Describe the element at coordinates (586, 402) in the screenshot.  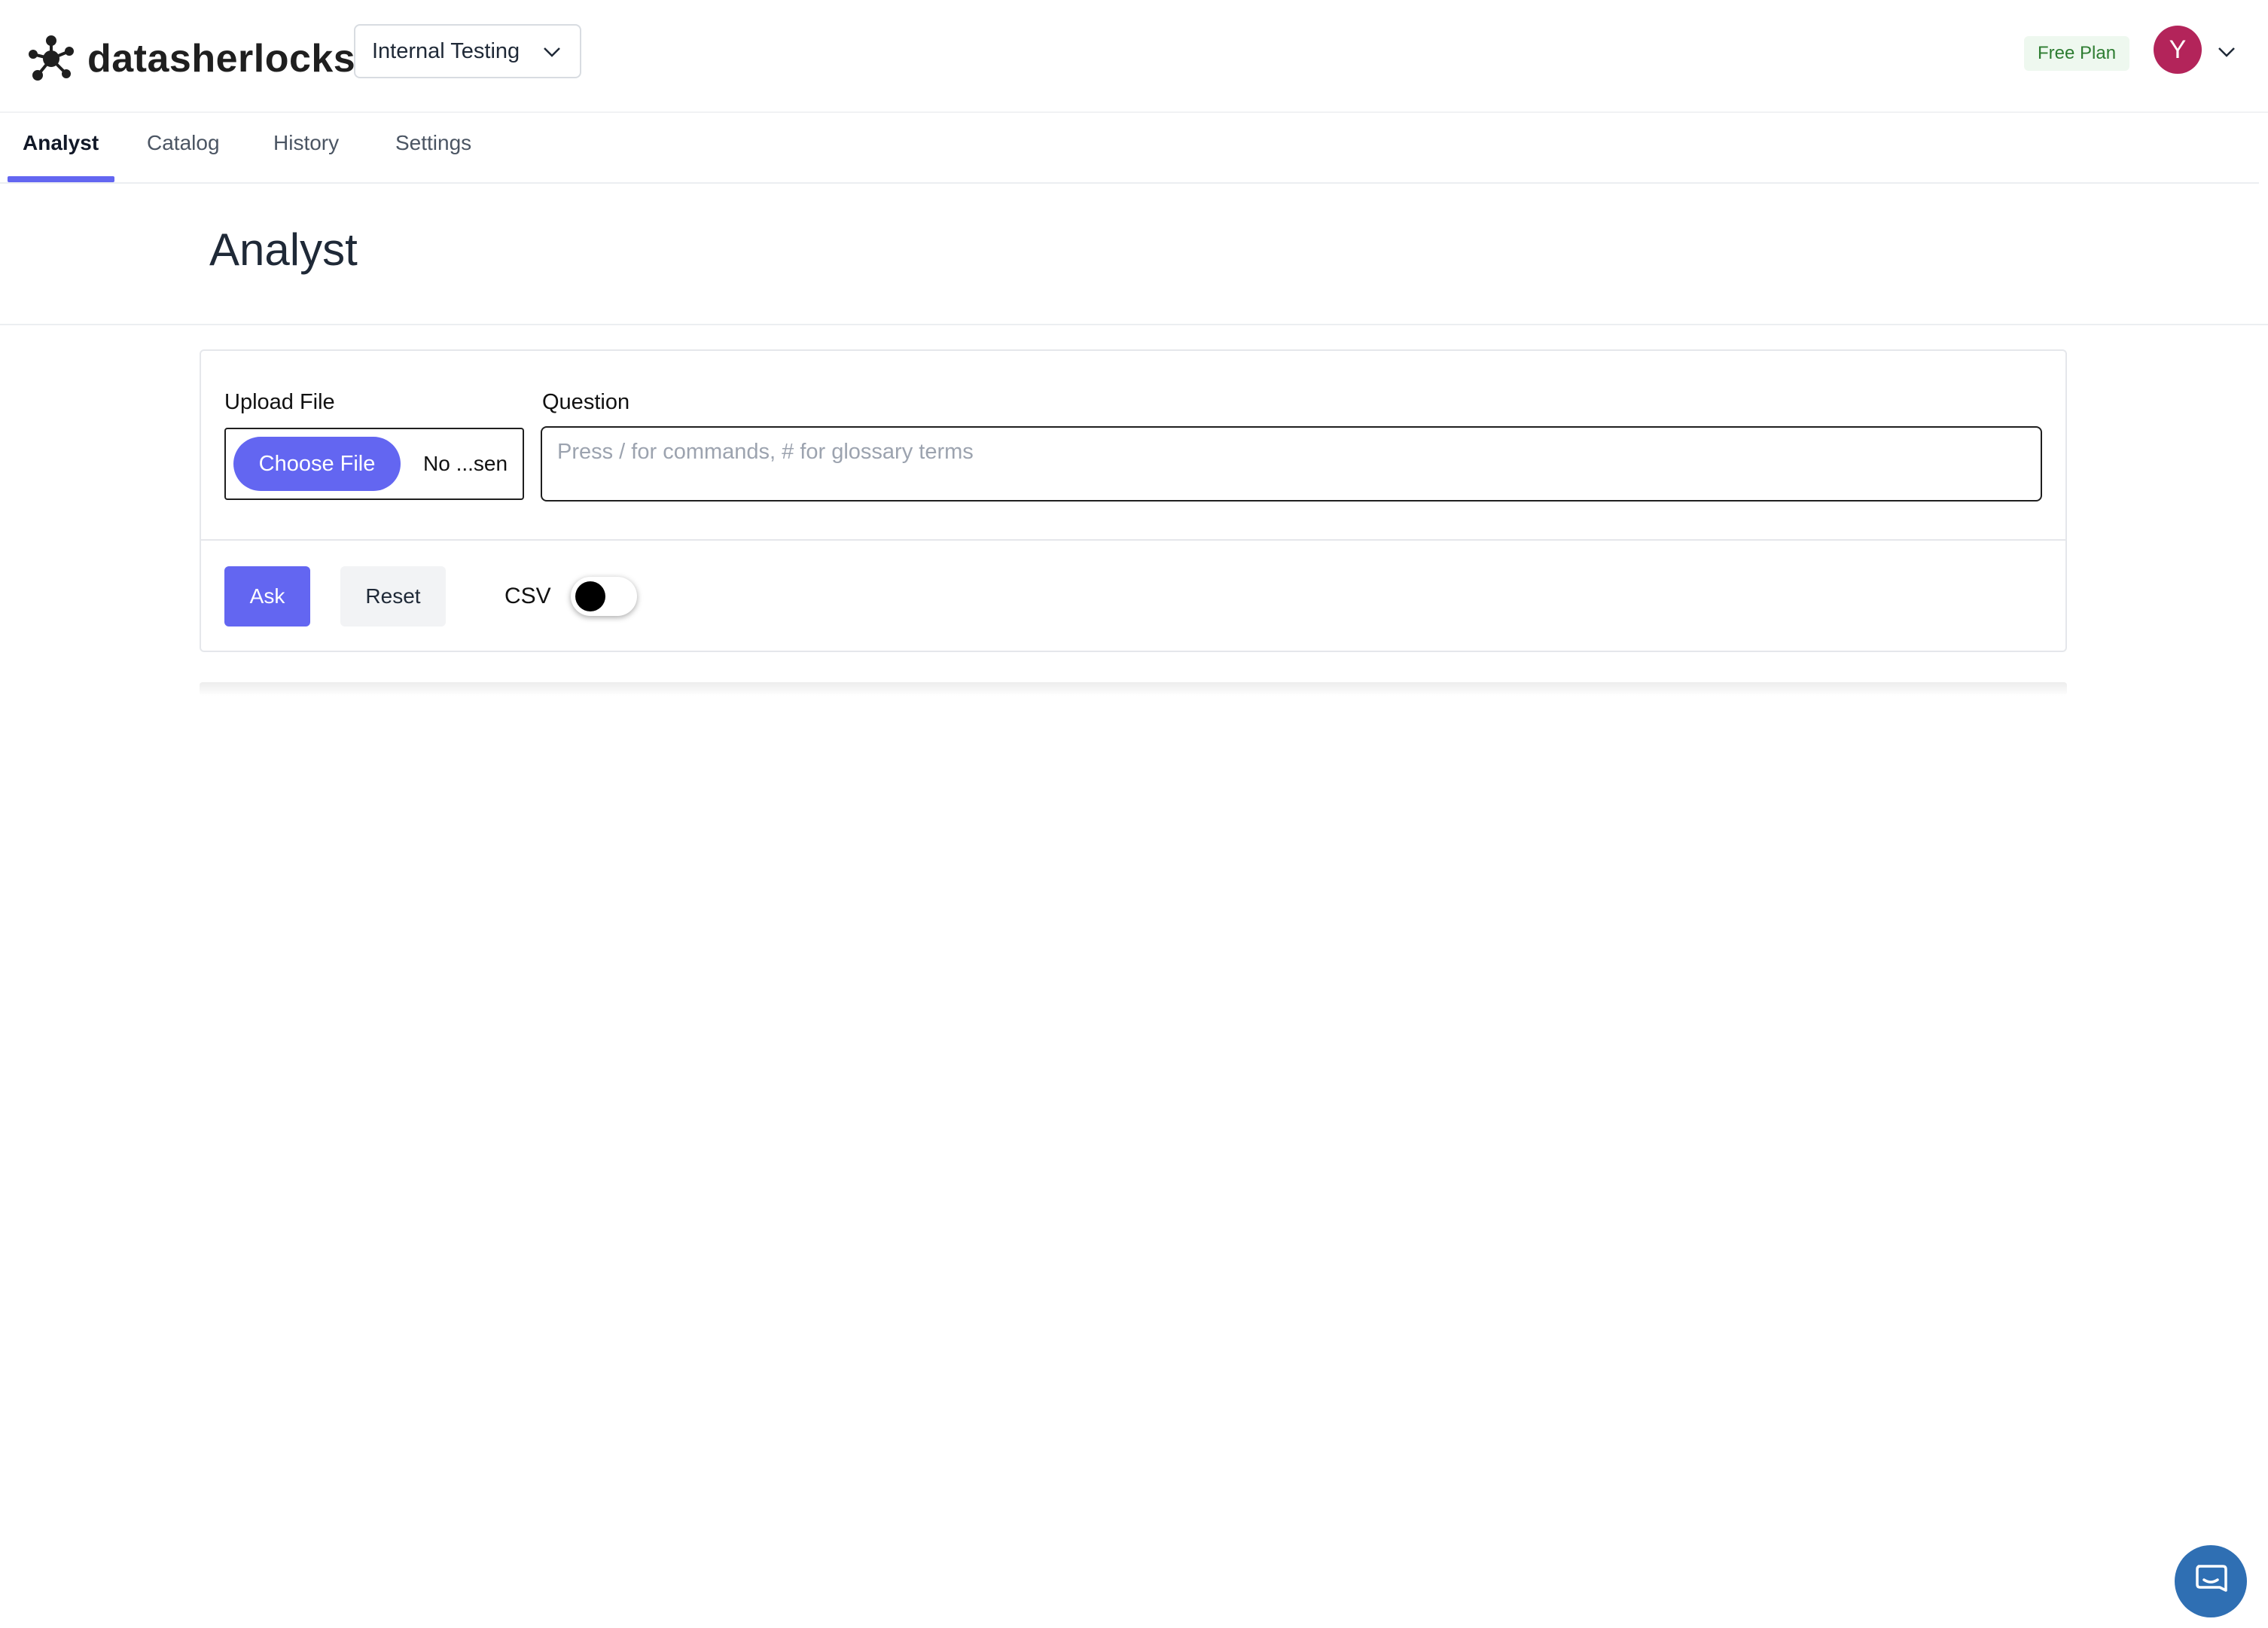
I see `question-label: Question` at that location.